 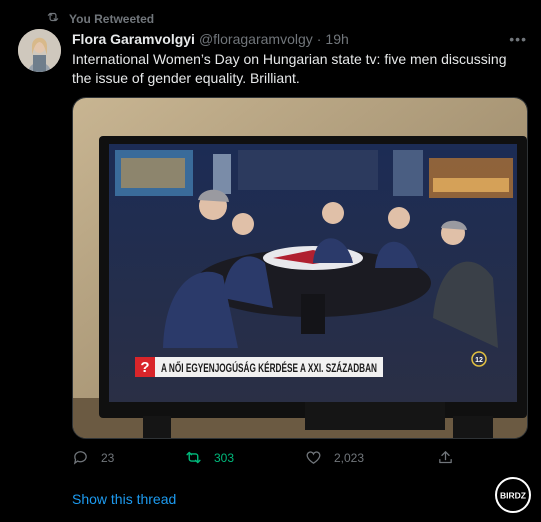 I want to click on retweet-action-icon, so click(x=193, y=457).